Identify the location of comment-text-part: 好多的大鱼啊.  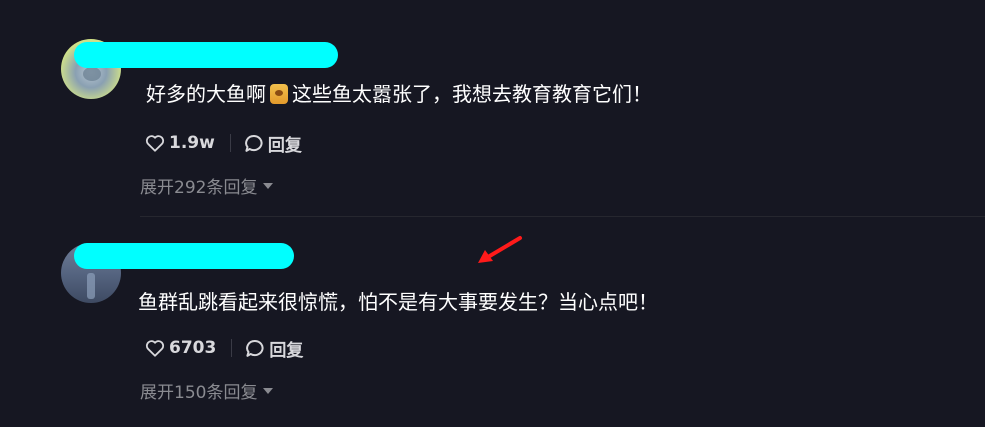
(206, 94).